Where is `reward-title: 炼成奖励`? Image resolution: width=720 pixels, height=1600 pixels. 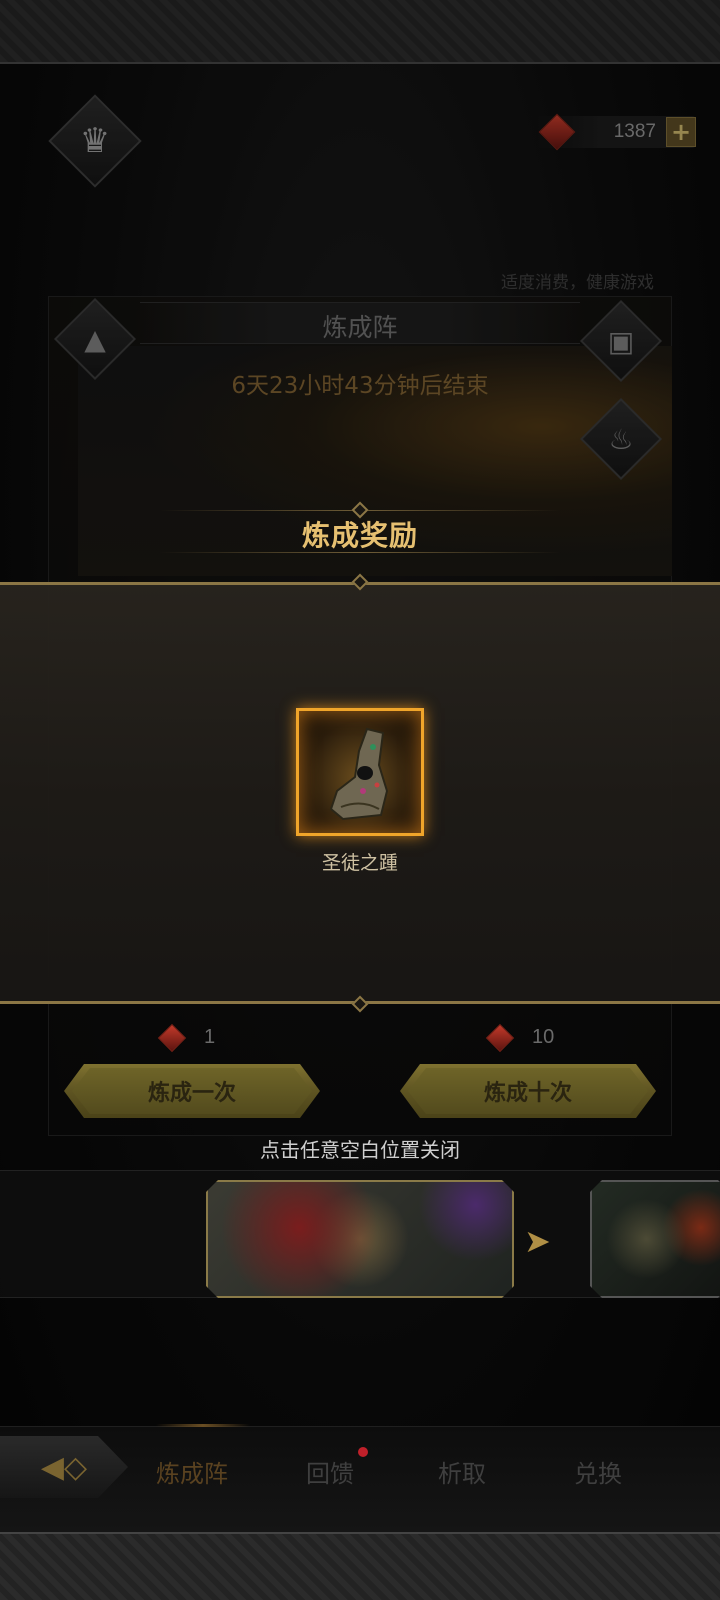
reward-title: 炼成奖励 is located at coordinates (359, 535).